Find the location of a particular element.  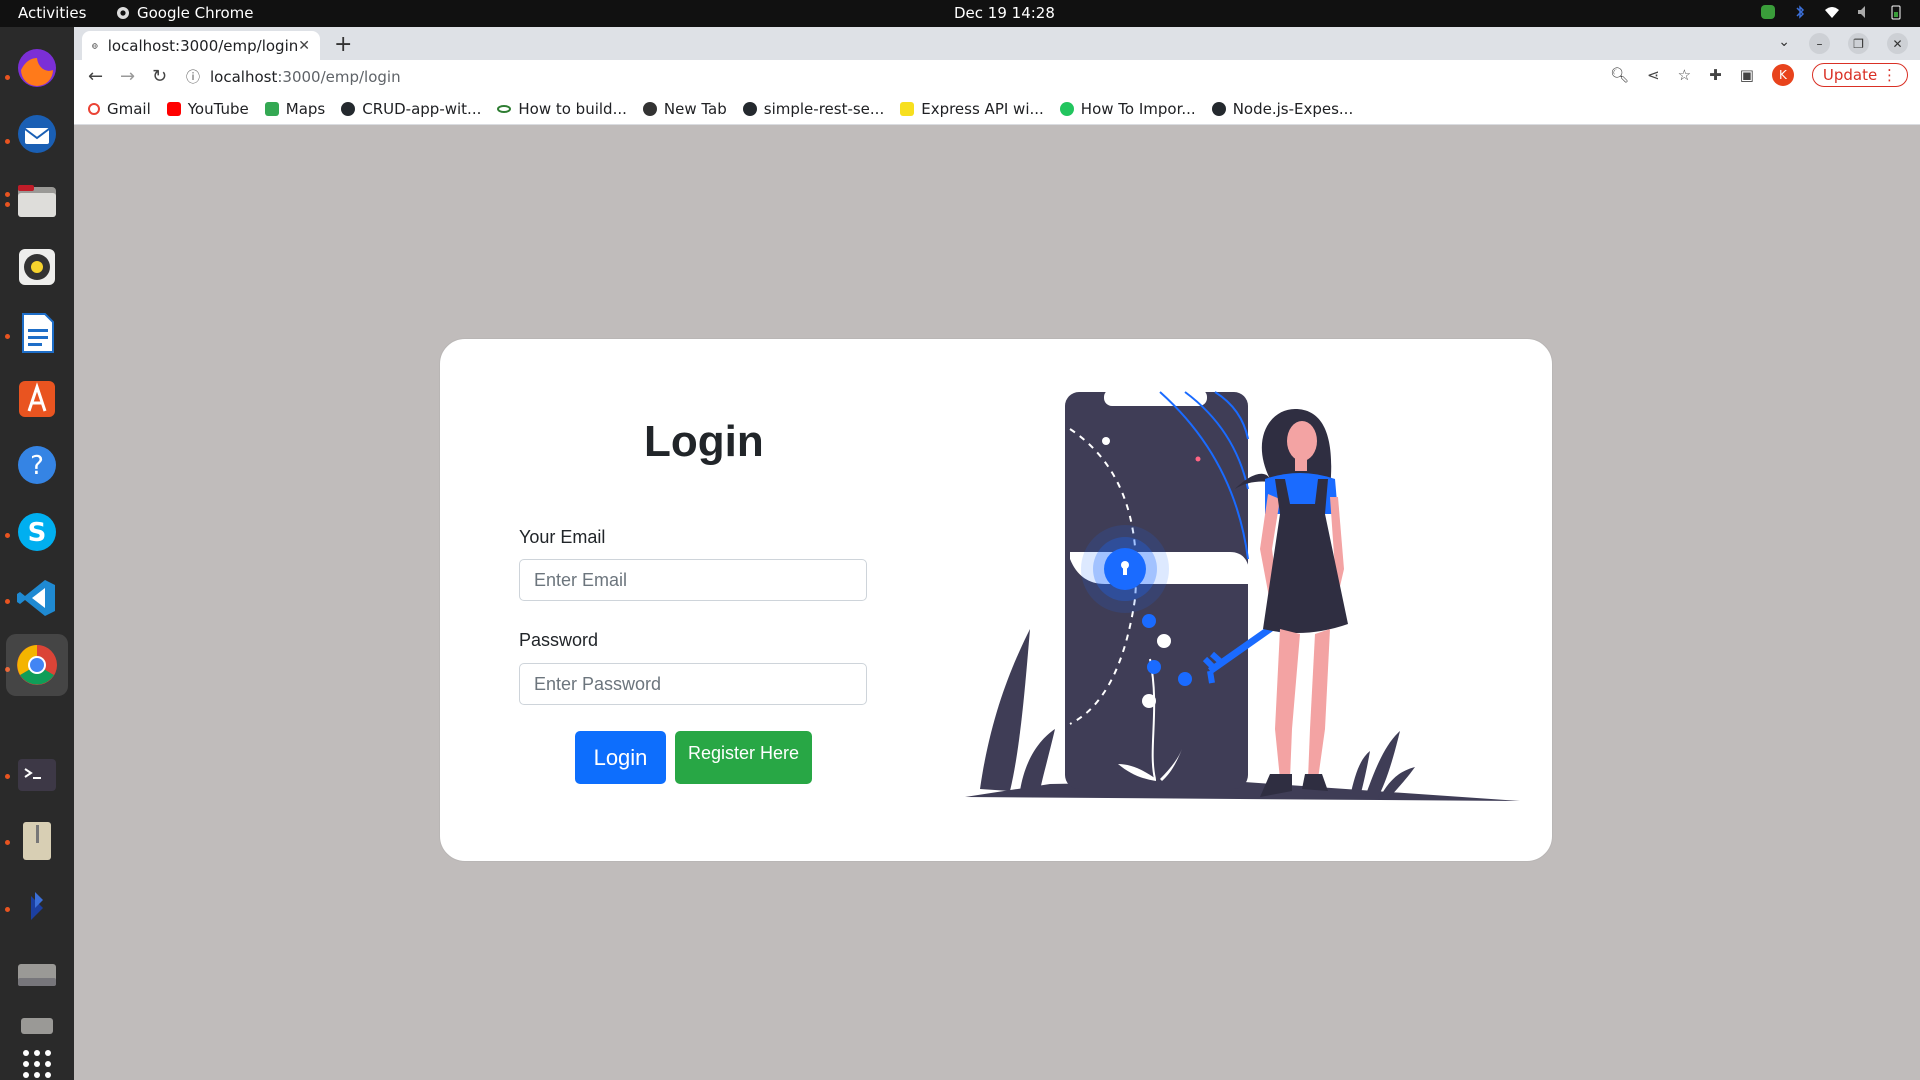

thunderbird-icon is located at coordinates (37, 134).